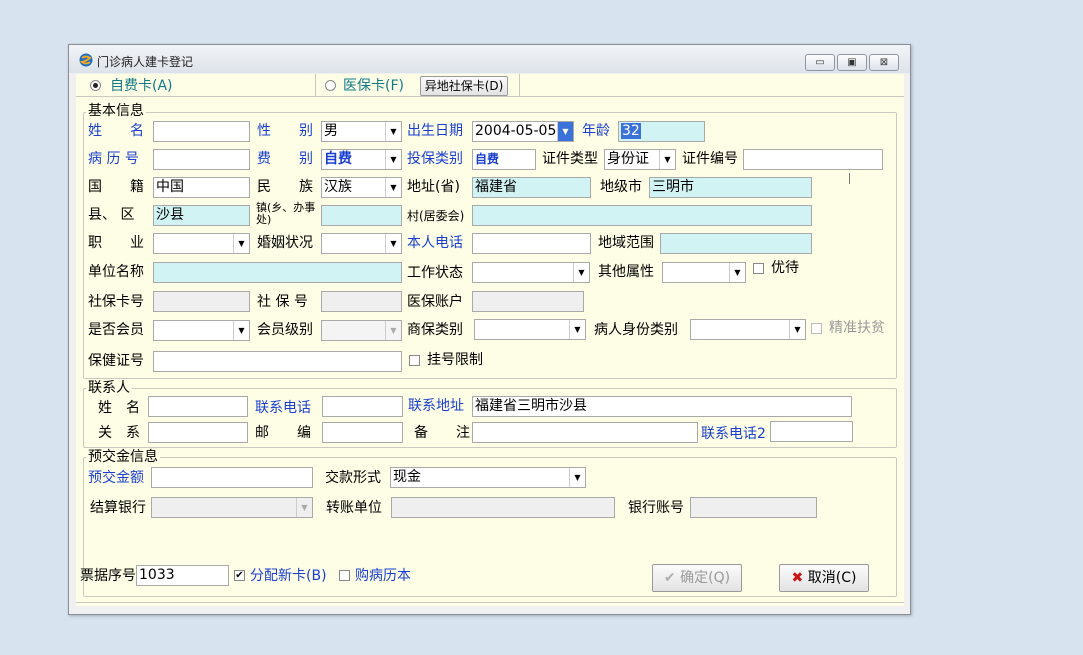 Image resolution: width=1083 pixels, height=655 pixels. Describe the element at coordinates (785, 268) in the screenshot. I see `priority-label: 优待` at that location.